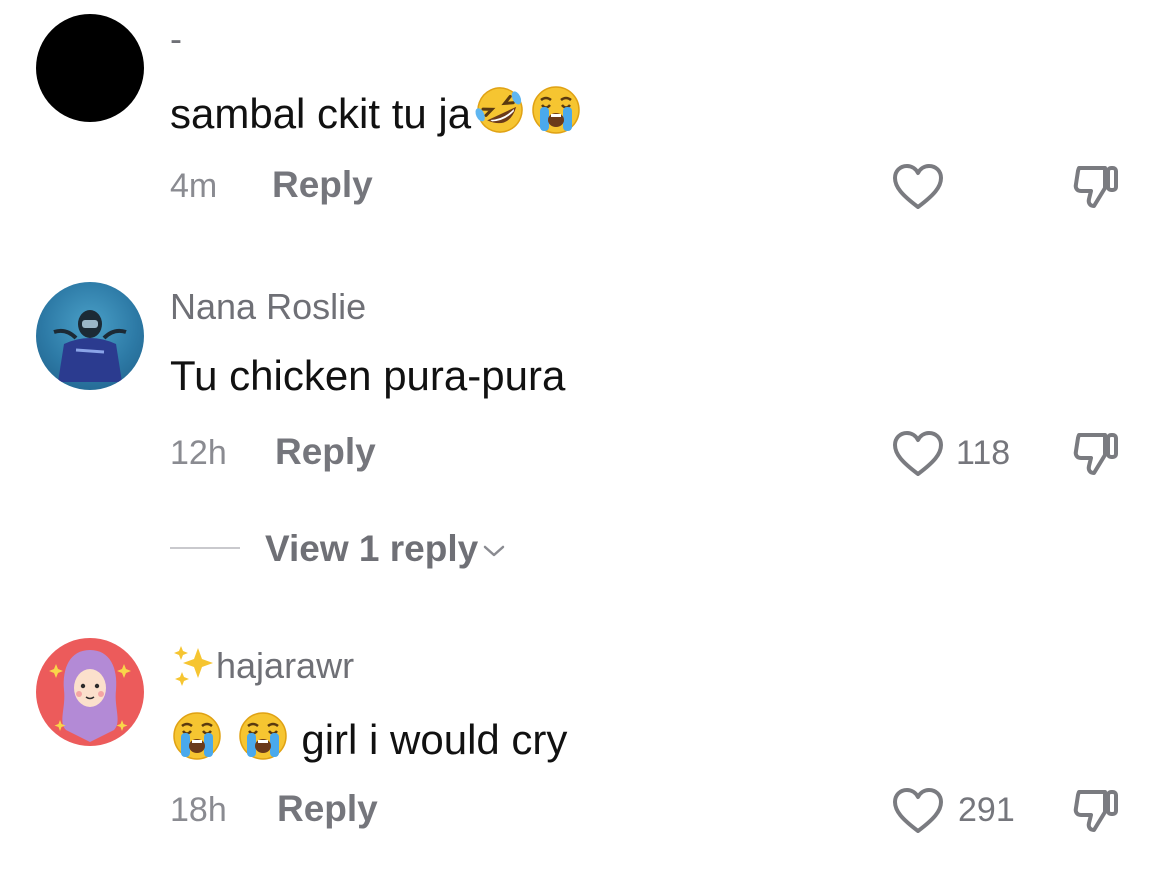 The width and height of the screenshot is (1170, 879). What do you see at coordinates (205, 548) in the screenshot?
I see `replies-divider` at bounding box center [205, 548].